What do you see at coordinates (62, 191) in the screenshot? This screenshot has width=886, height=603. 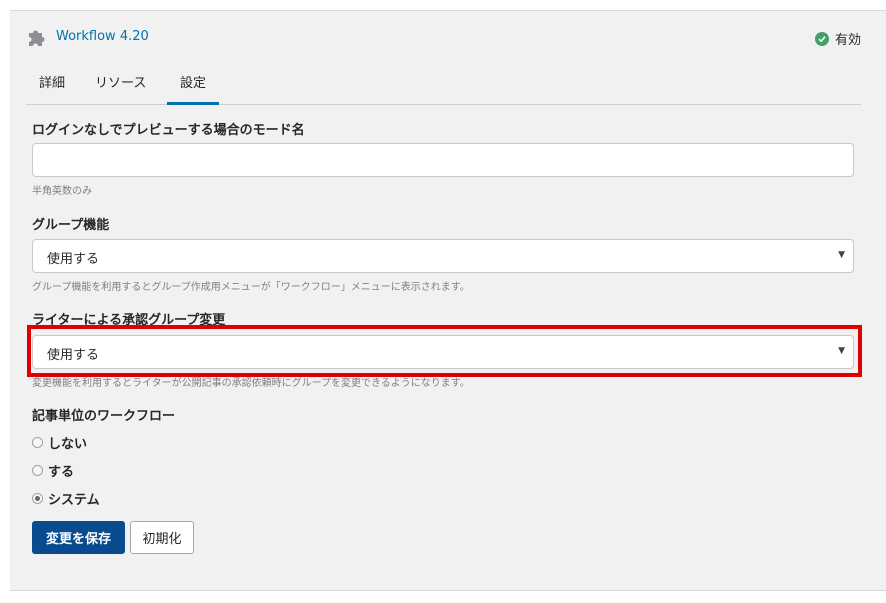 I see `preview-mode-help: 半角英数のみ` at bounding box center [62, 191].